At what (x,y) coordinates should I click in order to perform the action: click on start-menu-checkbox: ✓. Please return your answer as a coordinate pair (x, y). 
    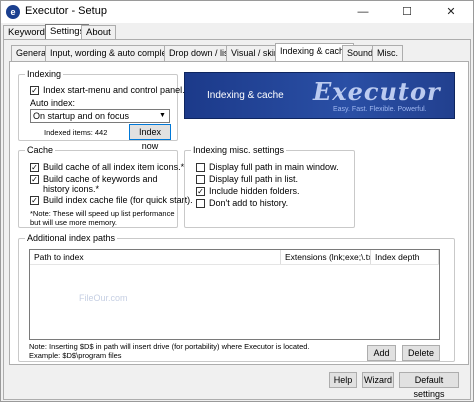
    Looking at the image, I should click on (34, 90).